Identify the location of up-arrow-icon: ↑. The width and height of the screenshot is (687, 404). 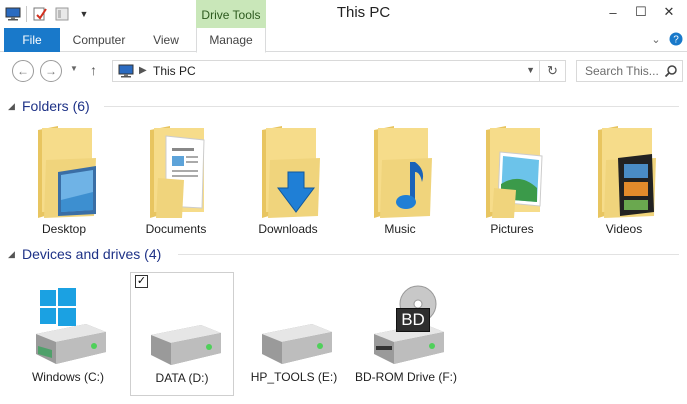
(93, 70).